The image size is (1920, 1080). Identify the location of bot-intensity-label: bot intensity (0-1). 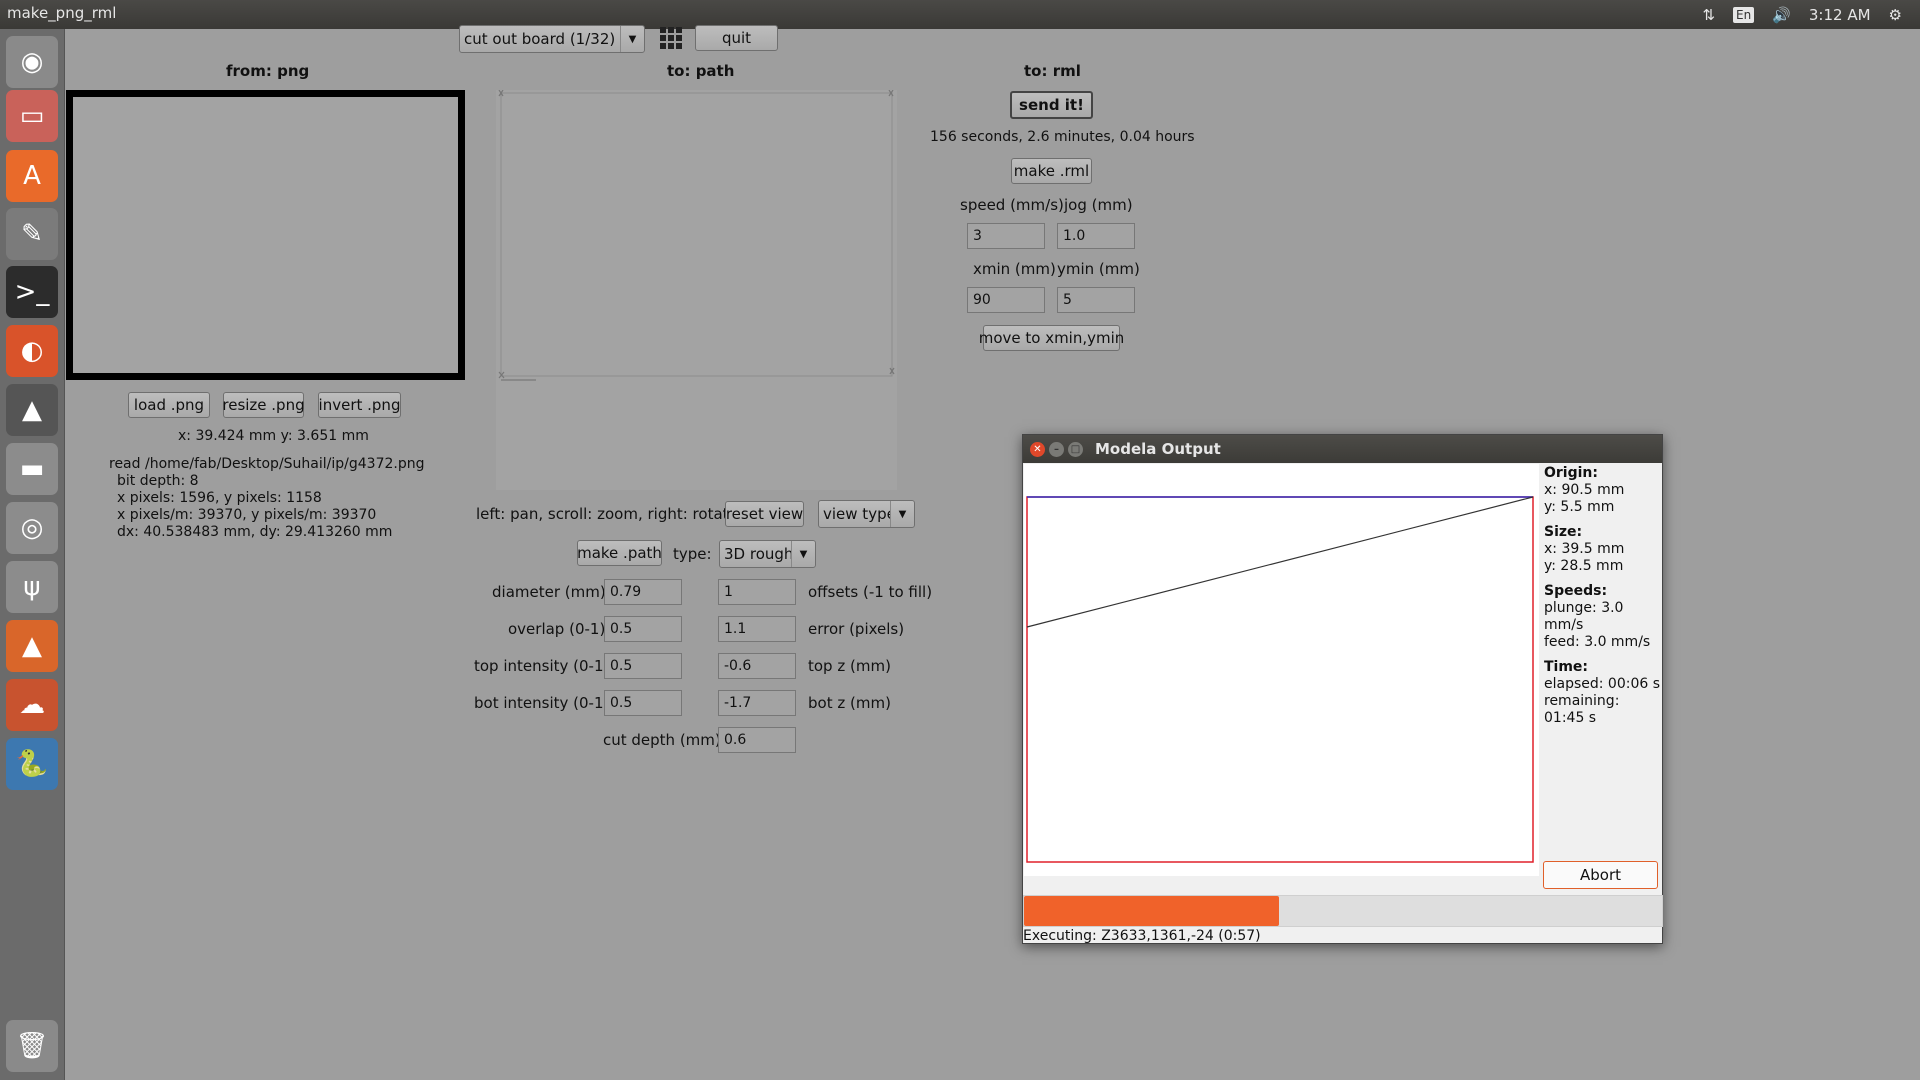
(542, 703).